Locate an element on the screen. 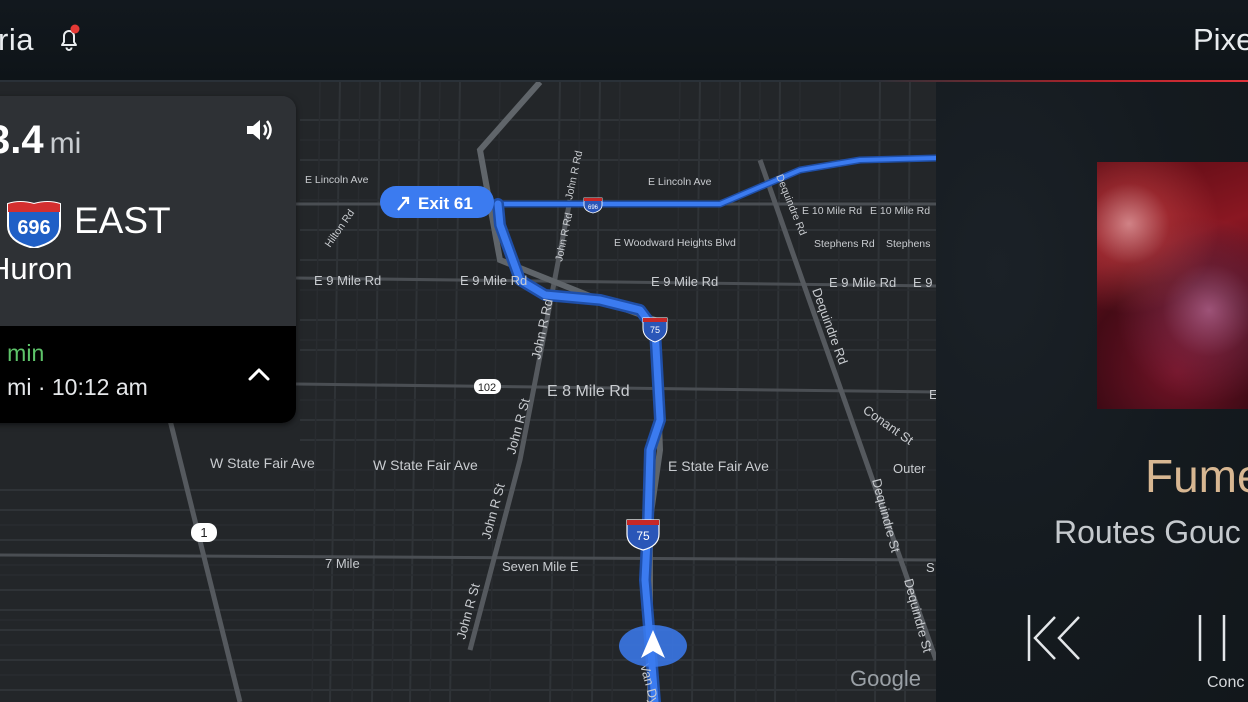  google-attribution: Google is located at coordinates (885, 678).